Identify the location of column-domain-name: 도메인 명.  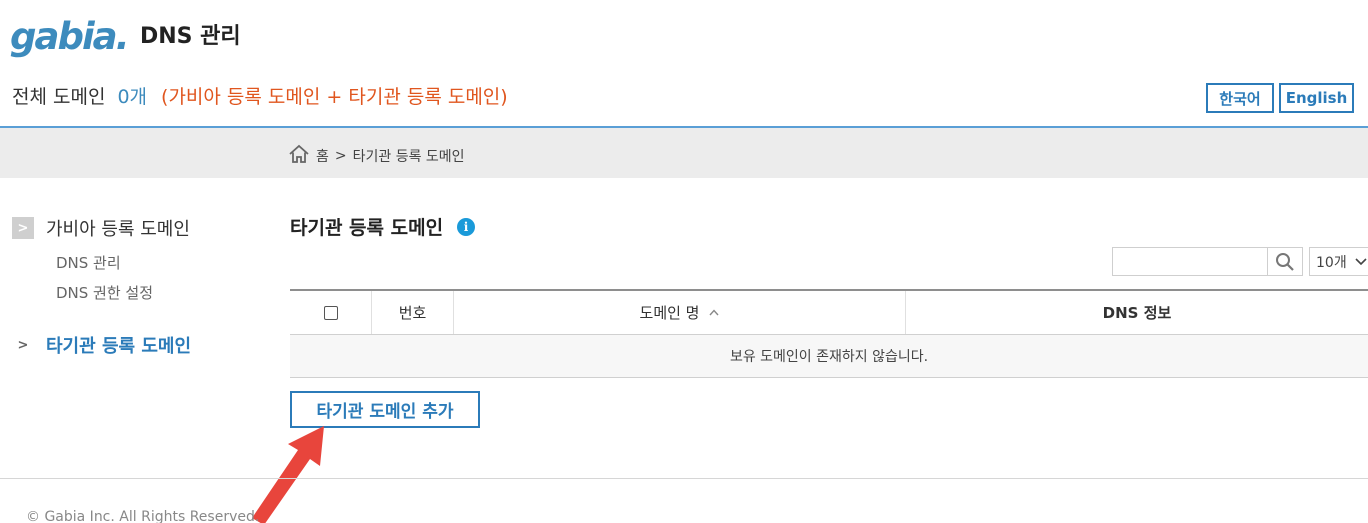
(680, 312).